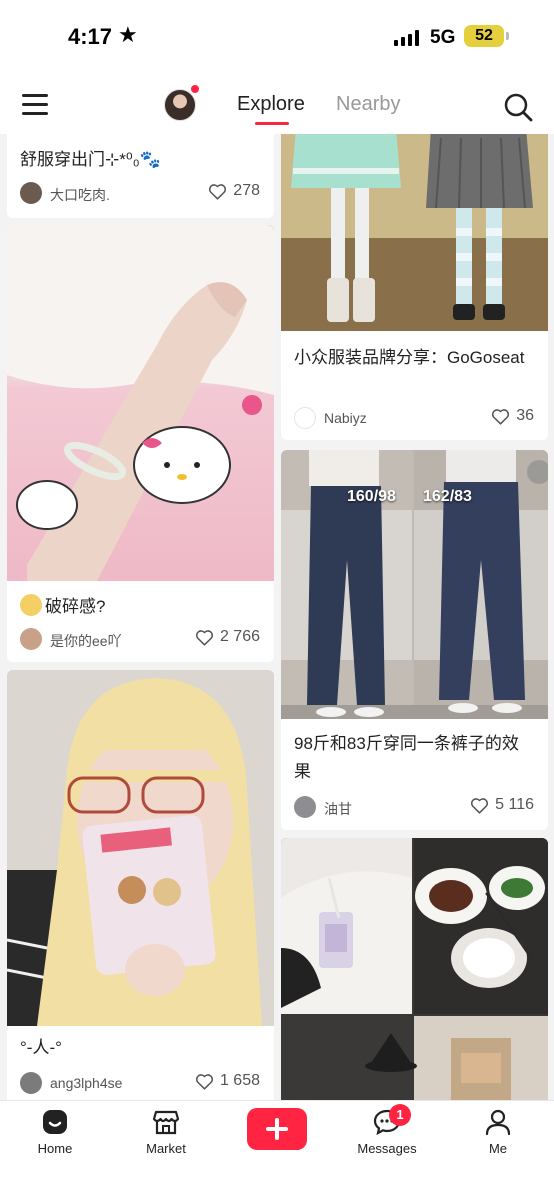  Describe the element at coordinates (407, 38) in the screenshot. I see `signal-icon` at that location.